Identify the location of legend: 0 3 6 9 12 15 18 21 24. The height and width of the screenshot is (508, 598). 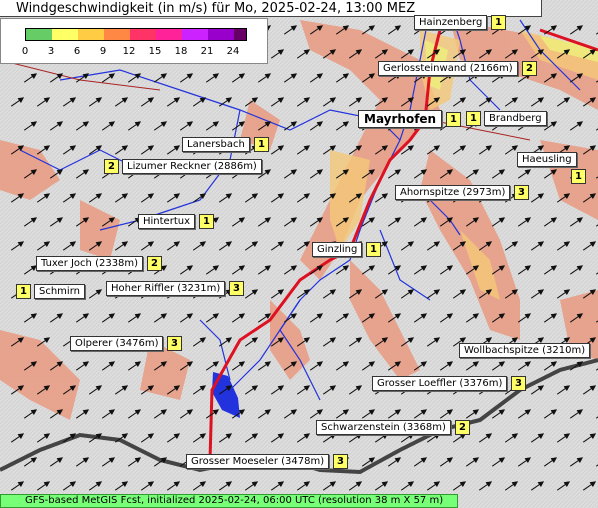
(134, 41).